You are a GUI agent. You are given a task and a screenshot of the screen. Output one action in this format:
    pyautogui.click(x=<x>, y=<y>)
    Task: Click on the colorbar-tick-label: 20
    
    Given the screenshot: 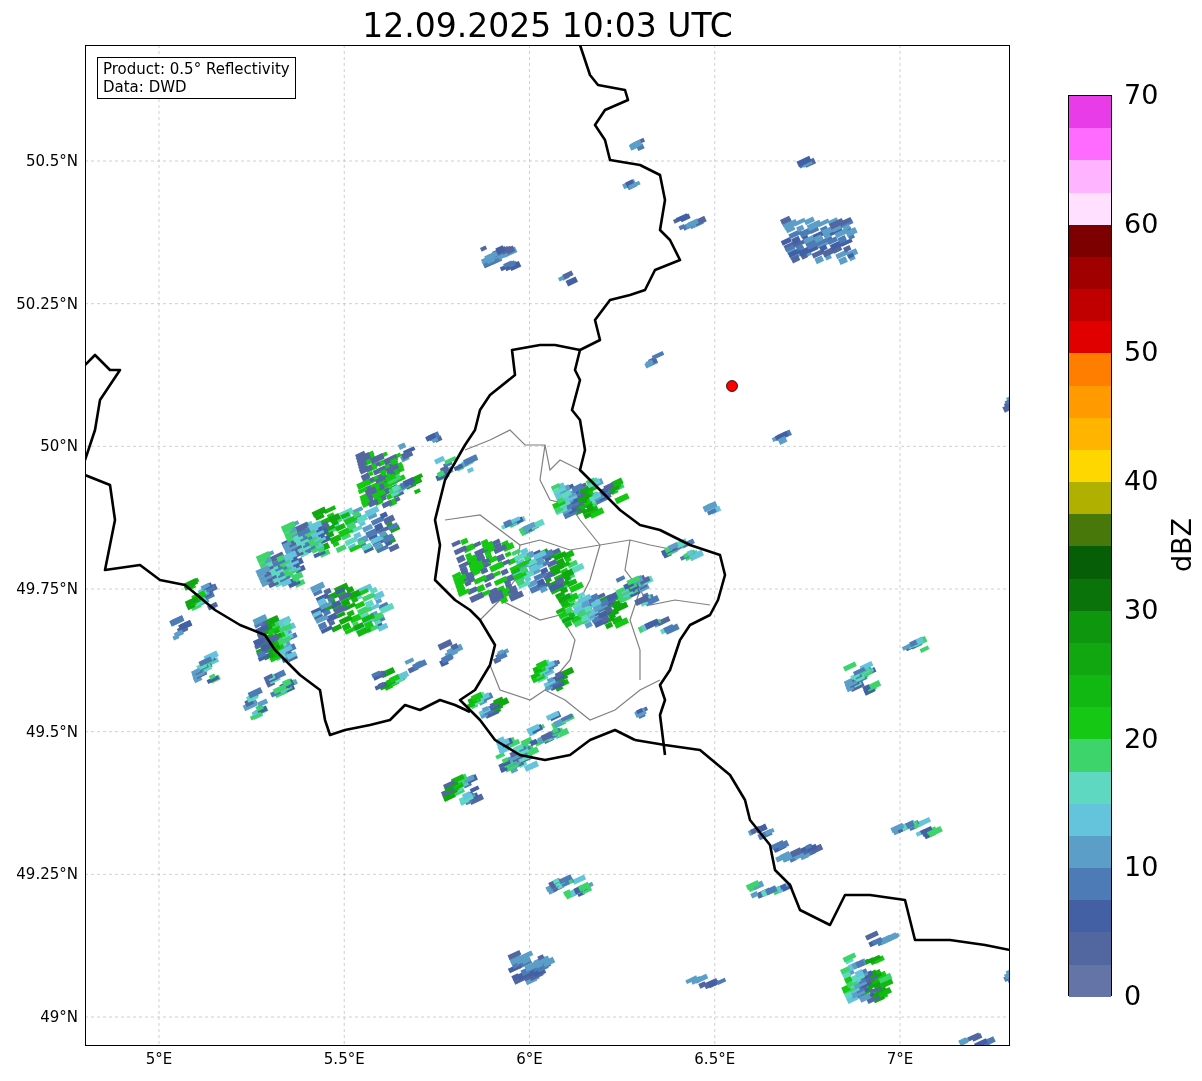 What is the action you would take?
    pyautogui.click(x=1141, y=738)
    